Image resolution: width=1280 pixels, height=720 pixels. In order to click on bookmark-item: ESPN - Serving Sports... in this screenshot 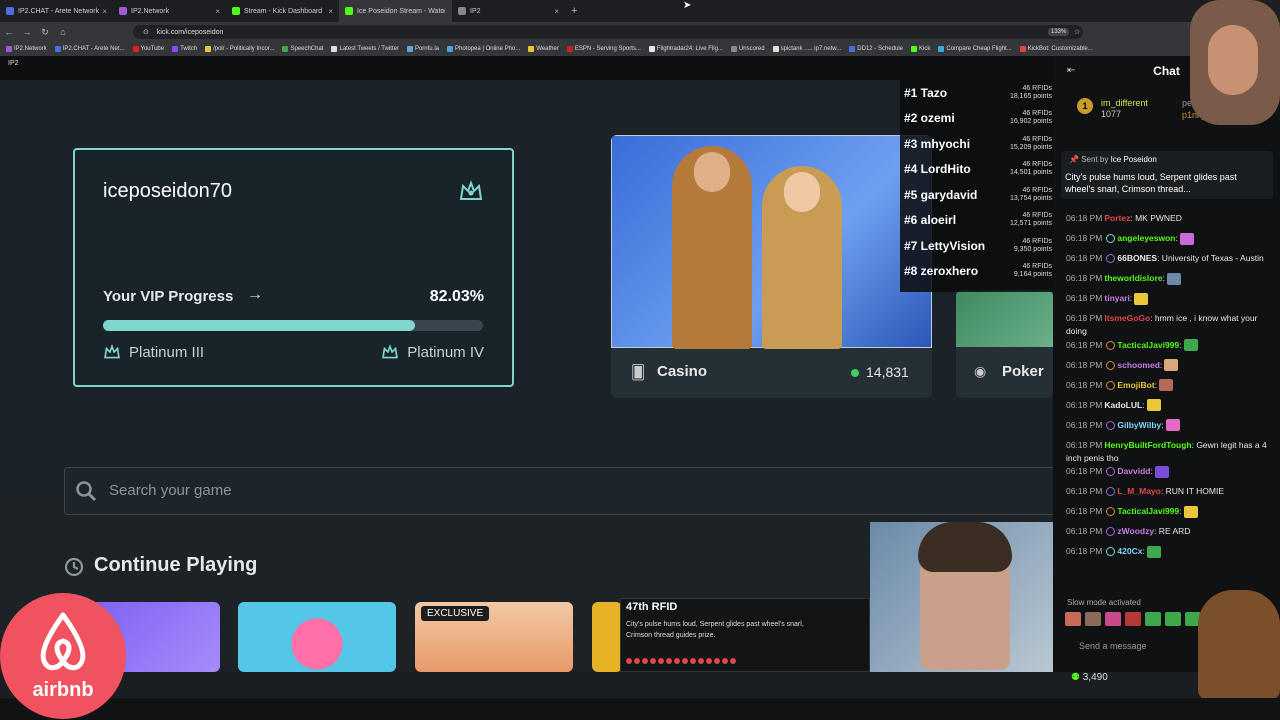, I will do `click(603, 49)`.